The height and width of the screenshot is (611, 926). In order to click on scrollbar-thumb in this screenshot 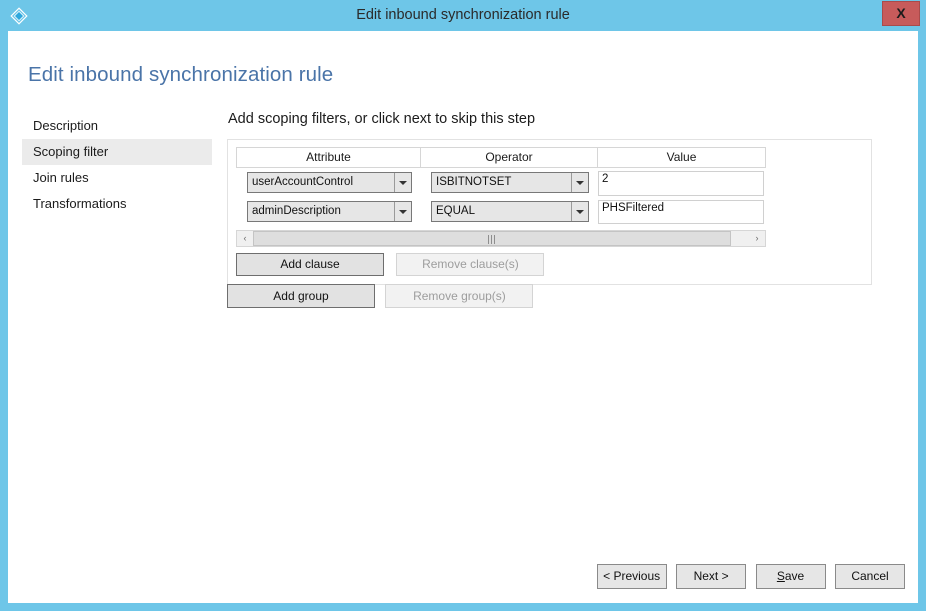, I will do `click(492, 238)`.